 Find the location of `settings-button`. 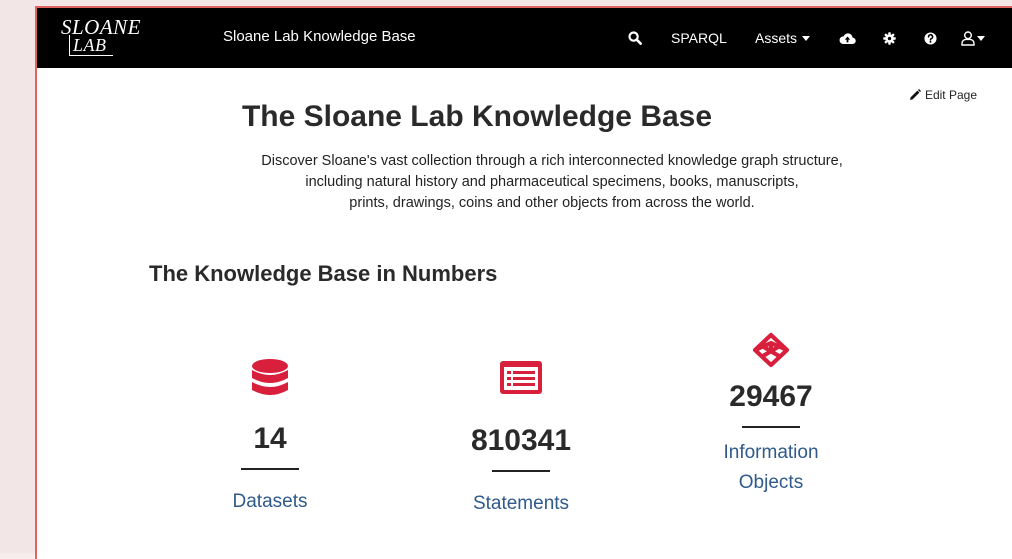

settings-button is located at coordinates (889, 38).